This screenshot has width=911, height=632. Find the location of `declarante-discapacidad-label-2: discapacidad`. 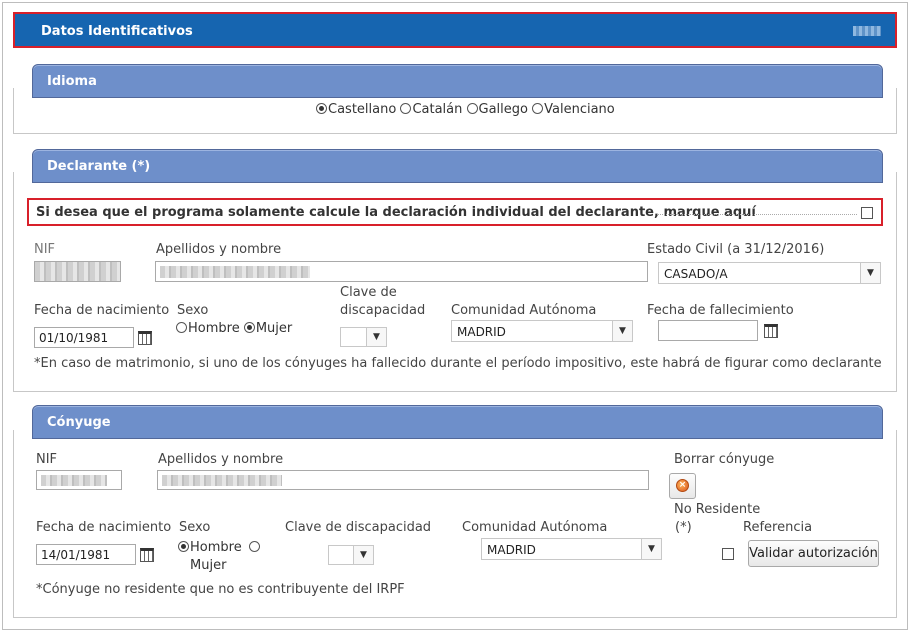

declarante-discapacidad-label-2: discapacidad is located at coordinates (383, 310).